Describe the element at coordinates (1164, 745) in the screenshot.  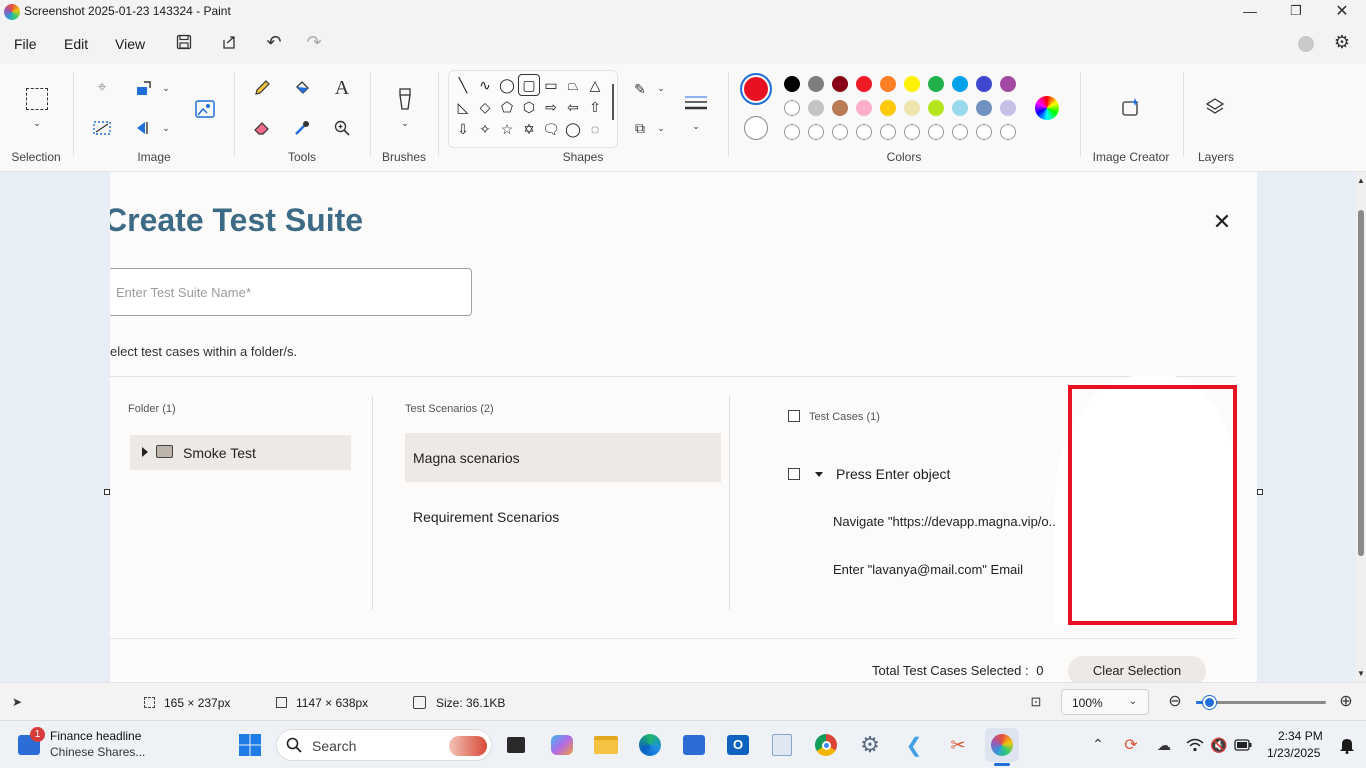
I see `network-offline-icon: ☁` at that location.